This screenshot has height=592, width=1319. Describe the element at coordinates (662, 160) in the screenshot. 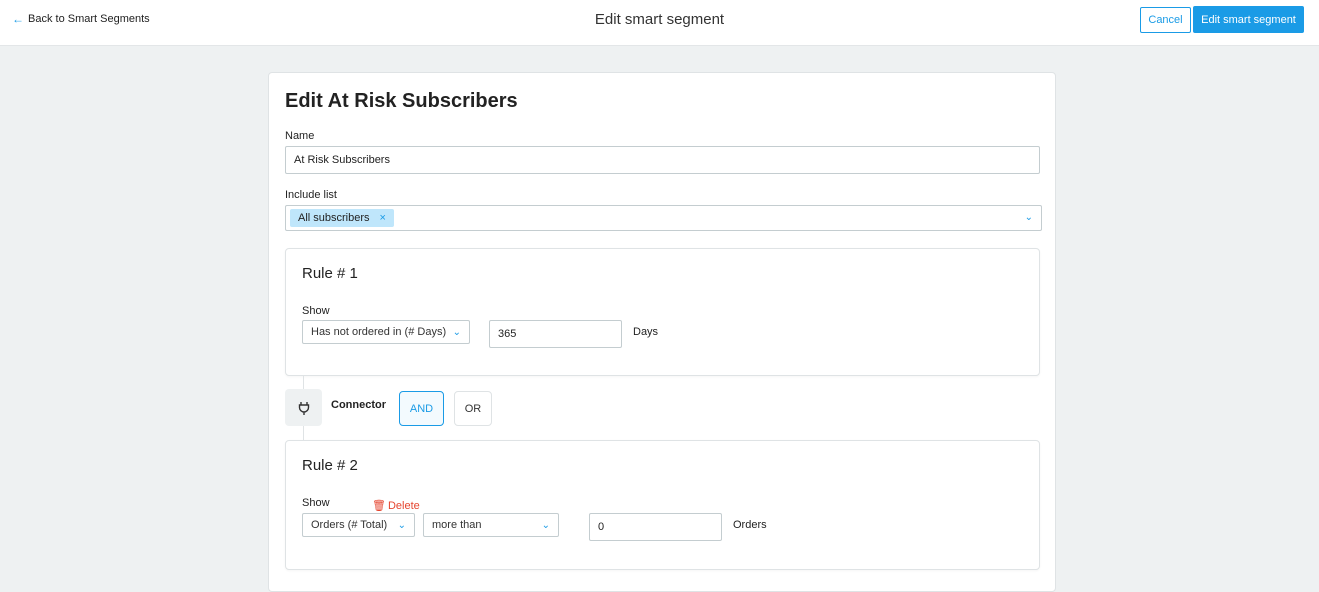

I see `name-input: At Risk Subscribers` at that location.